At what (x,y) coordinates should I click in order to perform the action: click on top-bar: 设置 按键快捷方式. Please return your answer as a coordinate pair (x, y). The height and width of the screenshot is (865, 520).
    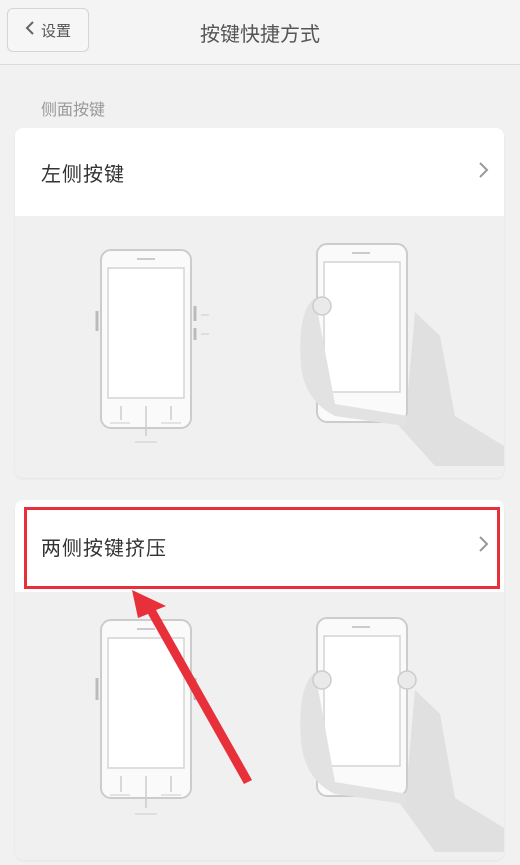
    Looking at the image, I should click on (260, 32).